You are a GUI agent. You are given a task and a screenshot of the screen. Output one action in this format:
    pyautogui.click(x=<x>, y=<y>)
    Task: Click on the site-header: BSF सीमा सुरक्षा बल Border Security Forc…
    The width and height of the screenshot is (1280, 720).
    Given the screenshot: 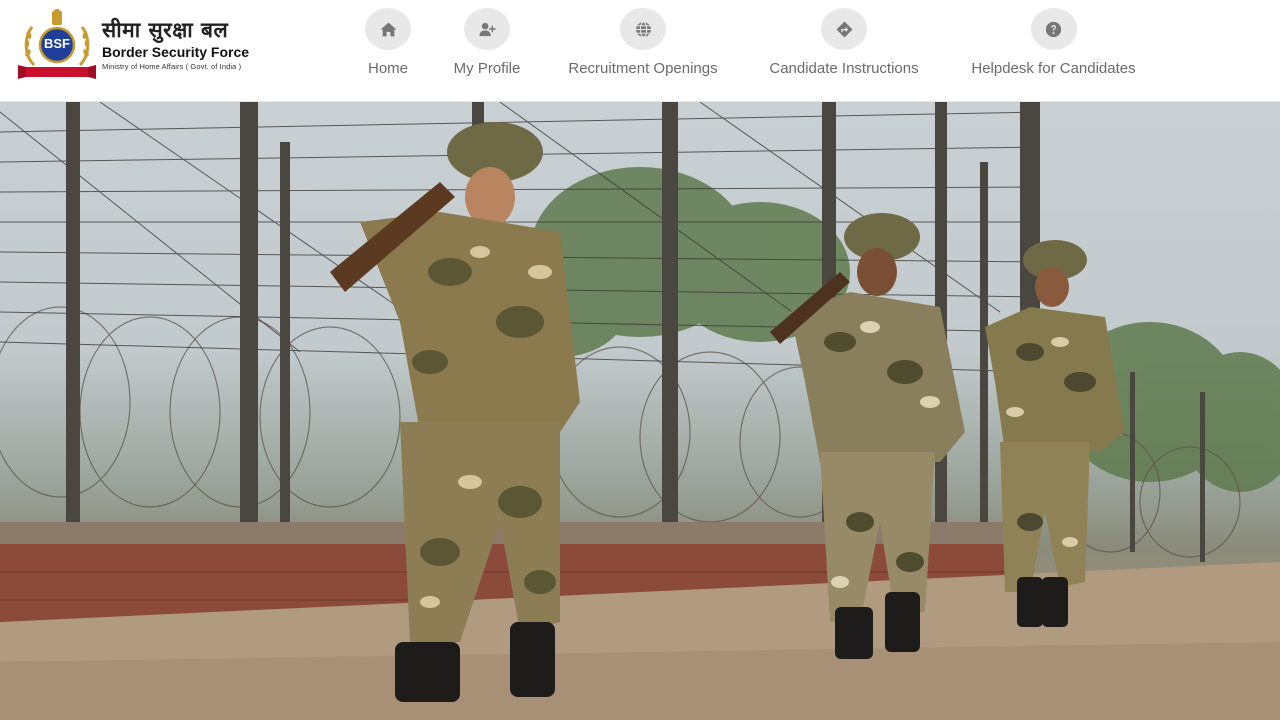 What is the action you would take?
    pyautogui.click(x=640, y=51)
    